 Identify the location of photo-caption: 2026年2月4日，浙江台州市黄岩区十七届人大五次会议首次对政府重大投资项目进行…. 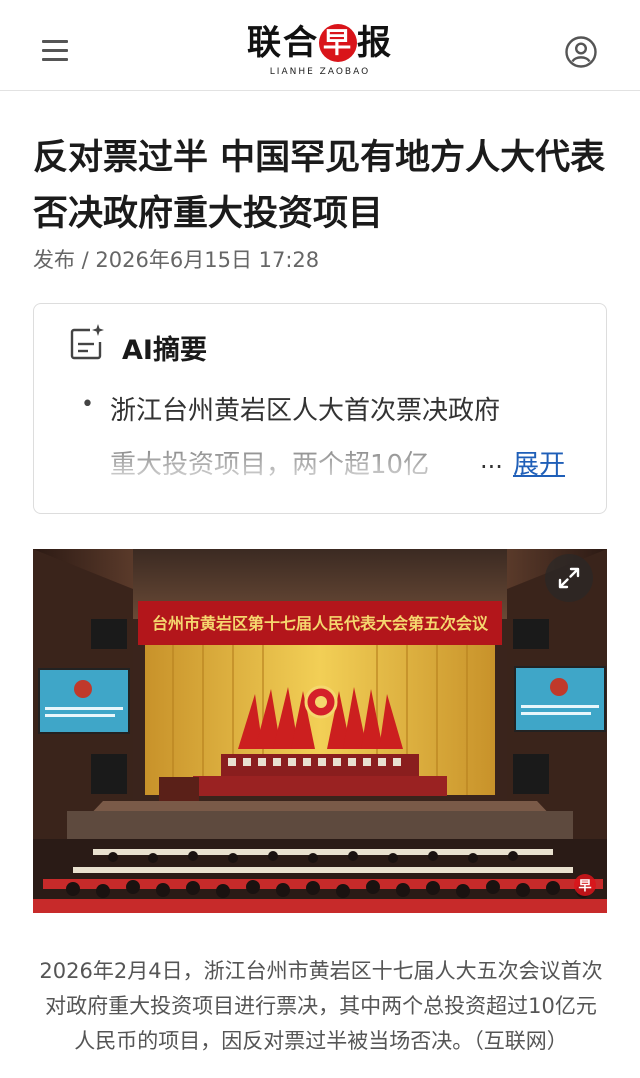
(321, 1006).